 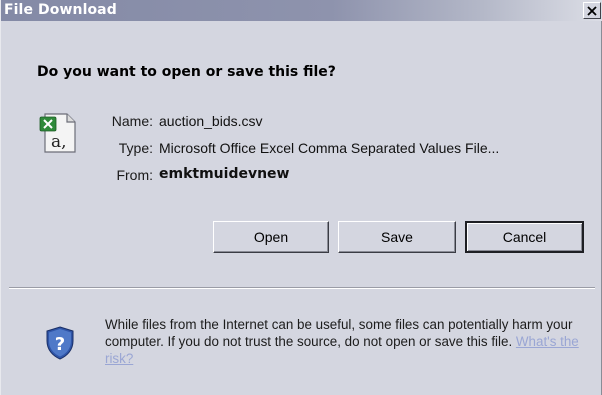 I want to click on security-shield-icon: ?, so click(x=60, y=343).